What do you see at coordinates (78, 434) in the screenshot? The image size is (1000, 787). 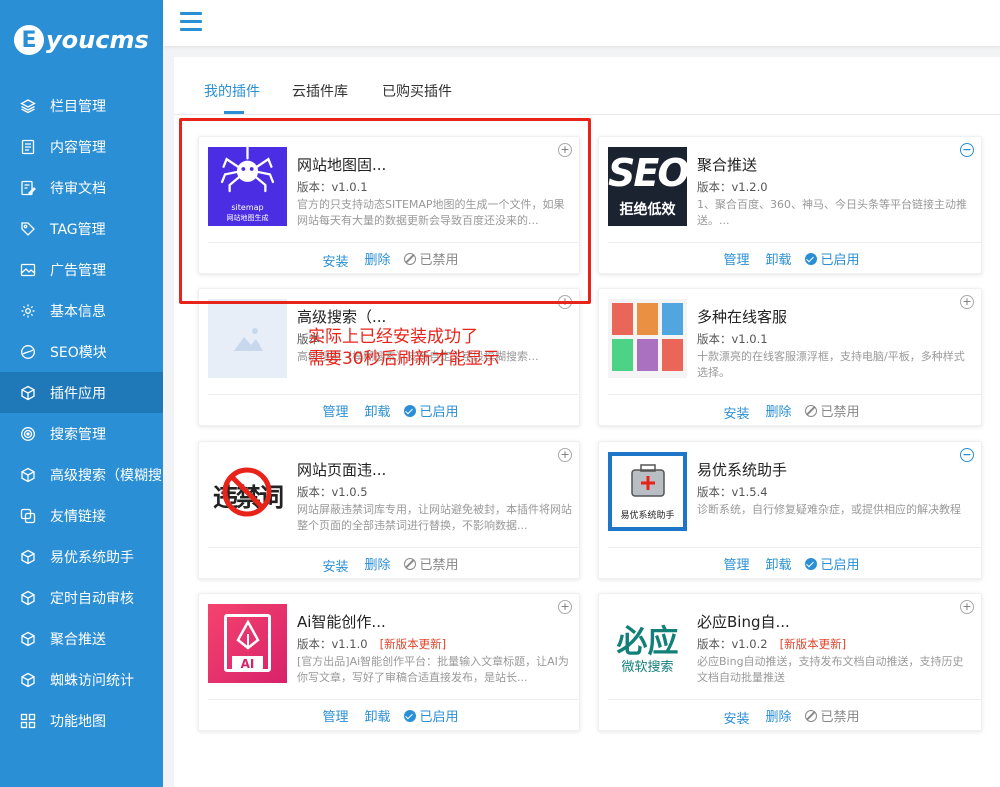 I see `sidebar-item-label: 搜索管理` at bounding box center [78, 434].